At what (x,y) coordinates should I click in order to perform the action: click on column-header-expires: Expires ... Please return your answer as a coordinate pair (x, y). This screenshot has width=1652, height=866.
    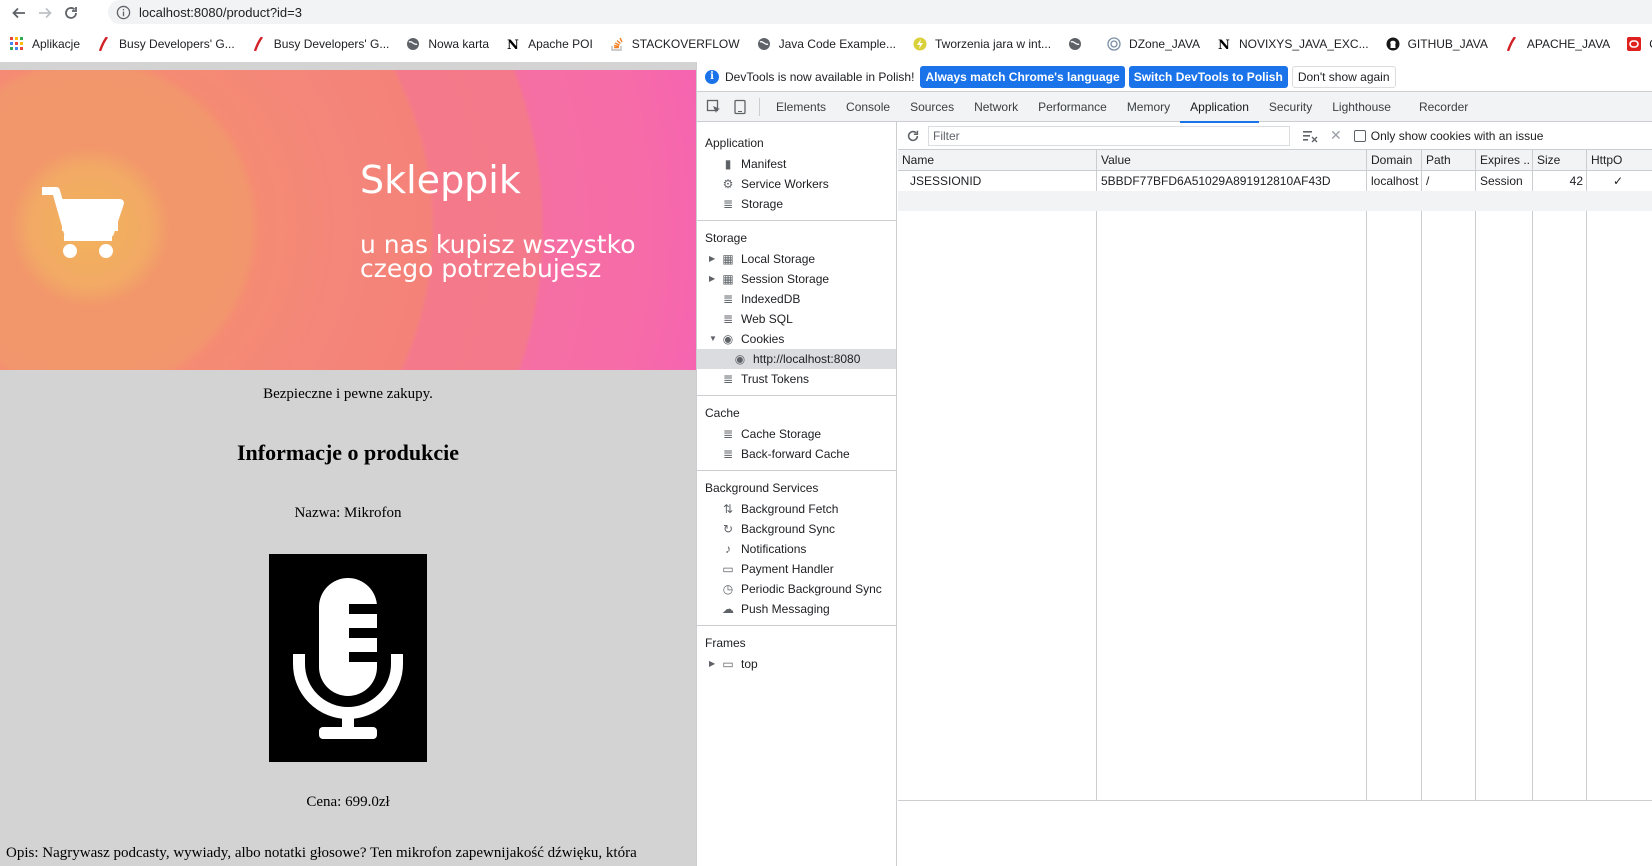
    Looking at the image, I should click on (1504, 160).